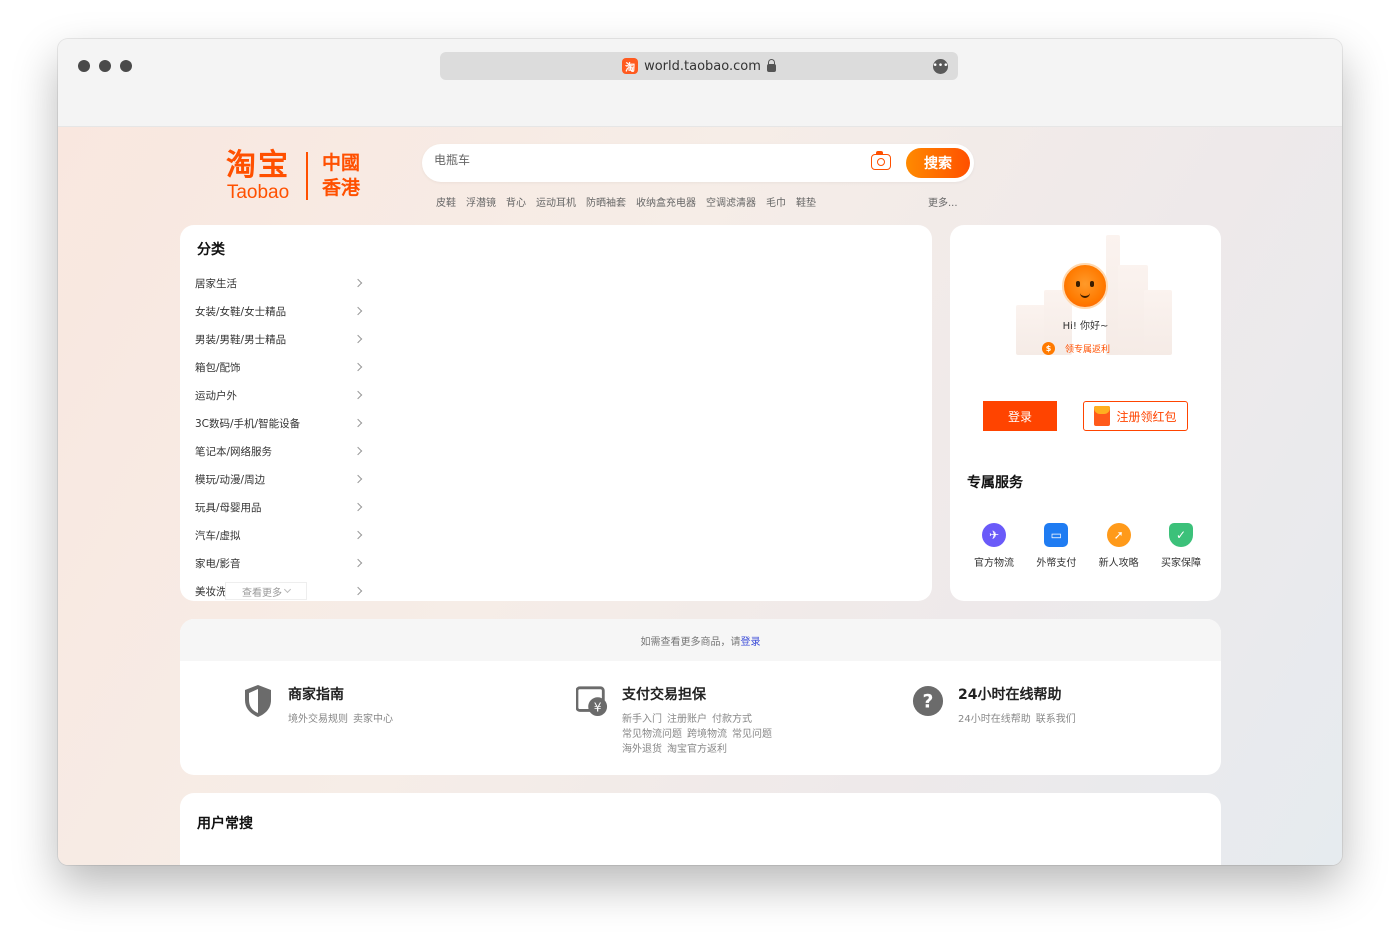 This screenshot has width=1400, height=942. Describe the element at coordinates (262, 593) in the screenshot. I see `see-more-label: 查看更多` at that location.